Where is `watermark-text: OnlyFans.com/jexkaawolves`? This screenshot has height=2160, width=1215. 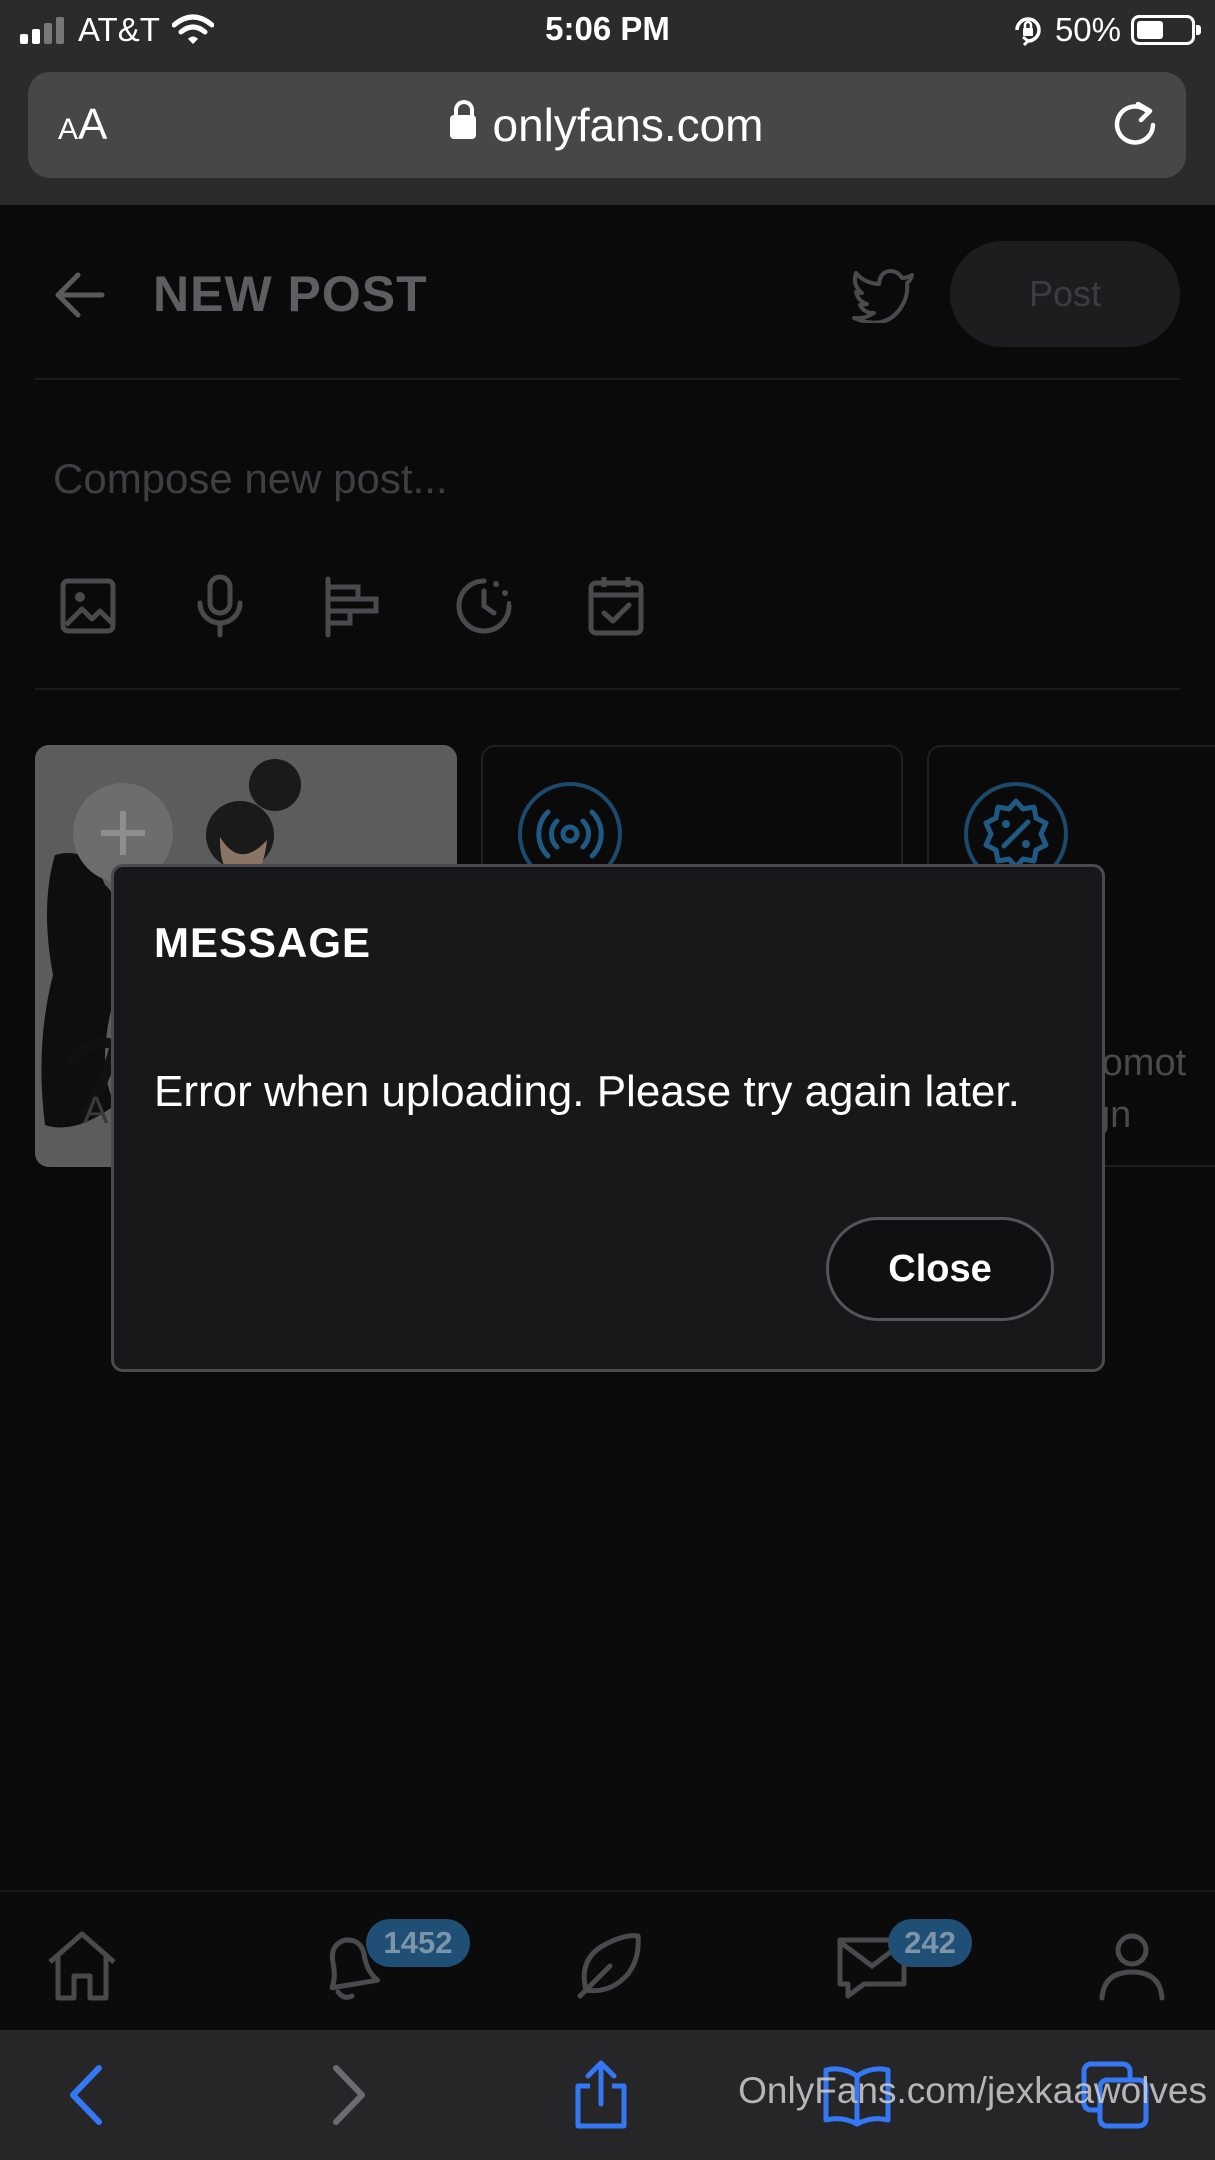
watermark-text: OnlyFans.com/jexkaawolves is located at coordinates (972, 2090).